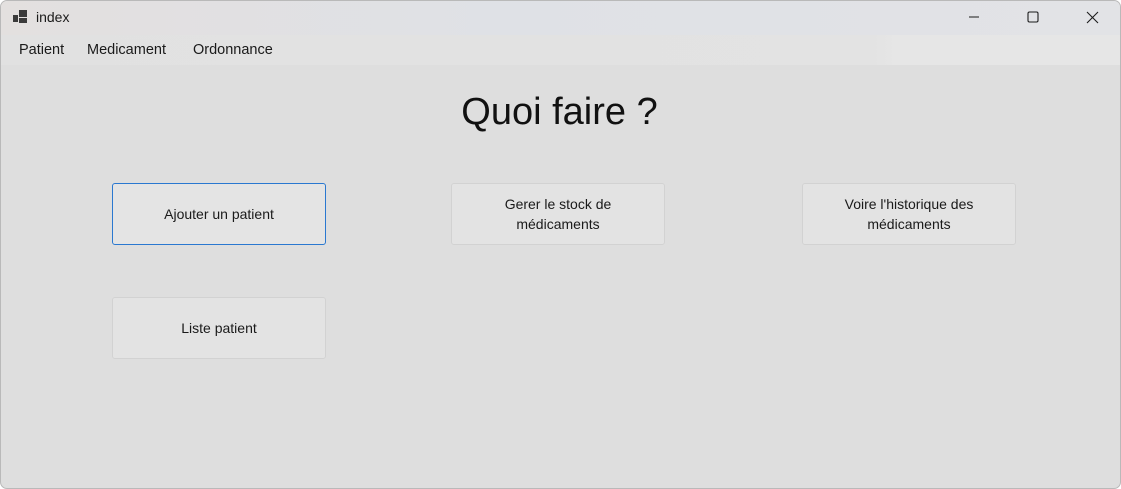 Image resolution: width=1121 pixels, height=489 pixels. I want to click on patient-list-button: Liste patient, so click(219, 328).